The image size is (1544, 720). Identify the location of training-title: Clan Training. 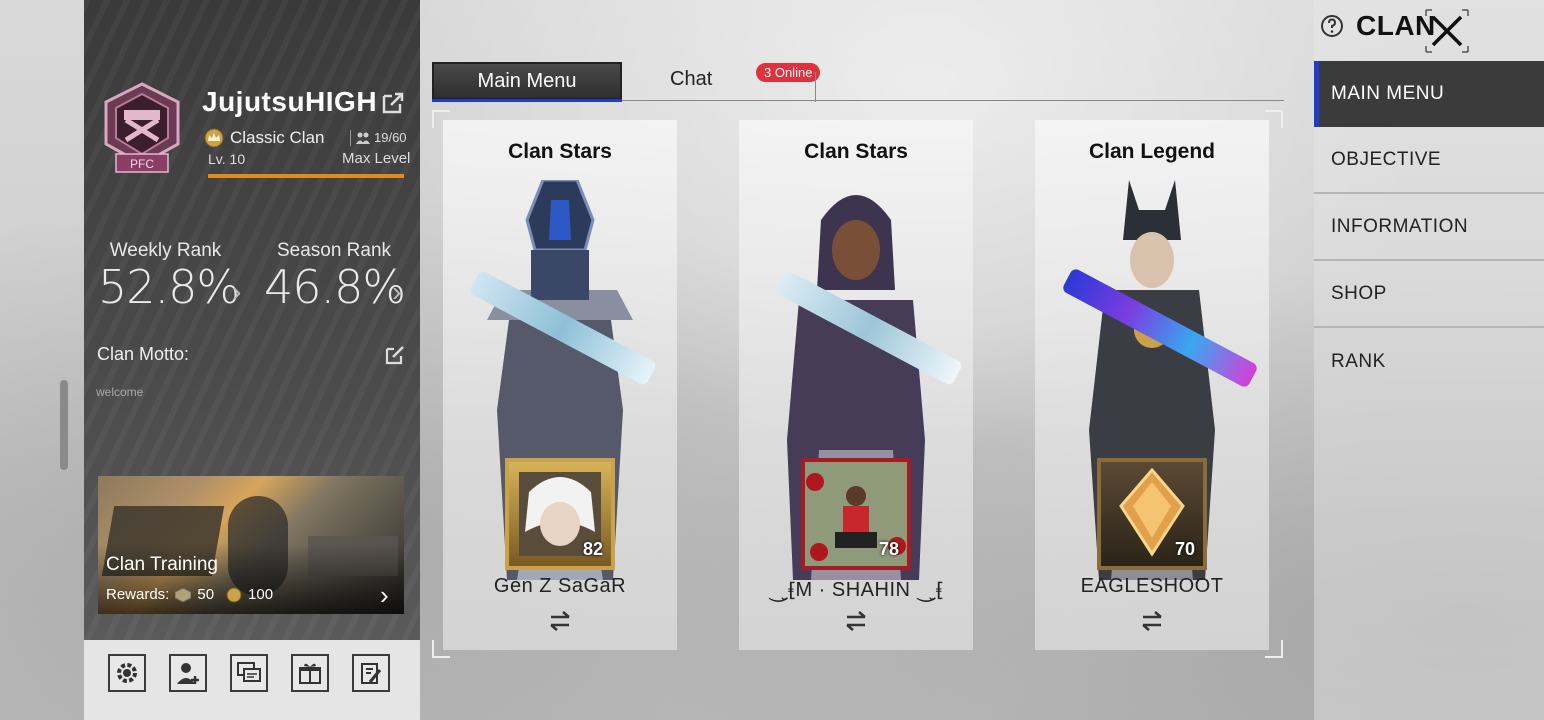
(162, 564).